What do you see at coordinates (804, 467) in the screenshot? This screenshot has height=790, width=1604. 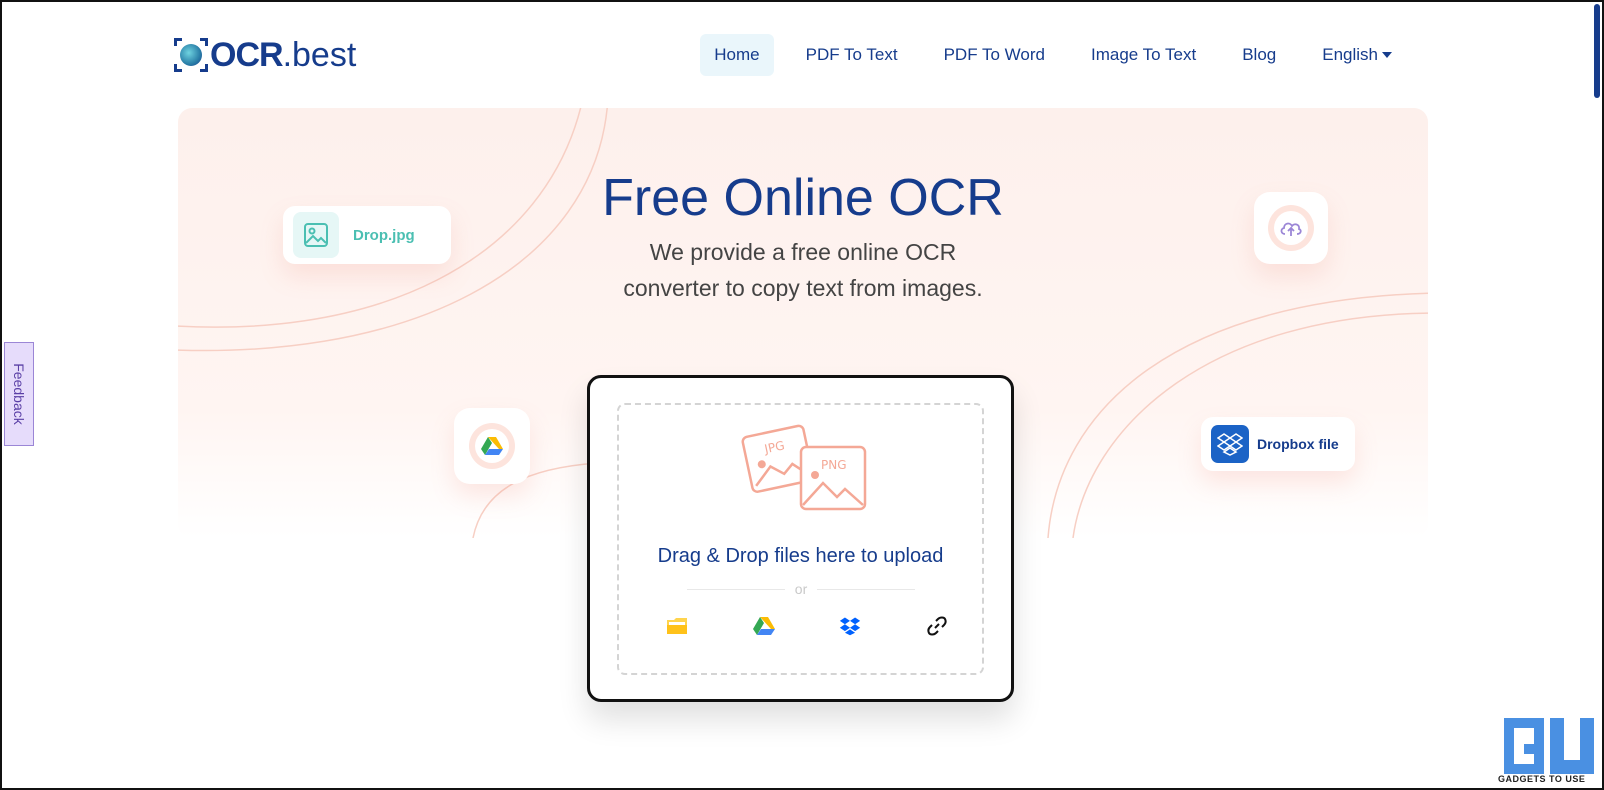 I see `jpg-png-files-icon: JPG PNG` at bounding box center [804, 467].